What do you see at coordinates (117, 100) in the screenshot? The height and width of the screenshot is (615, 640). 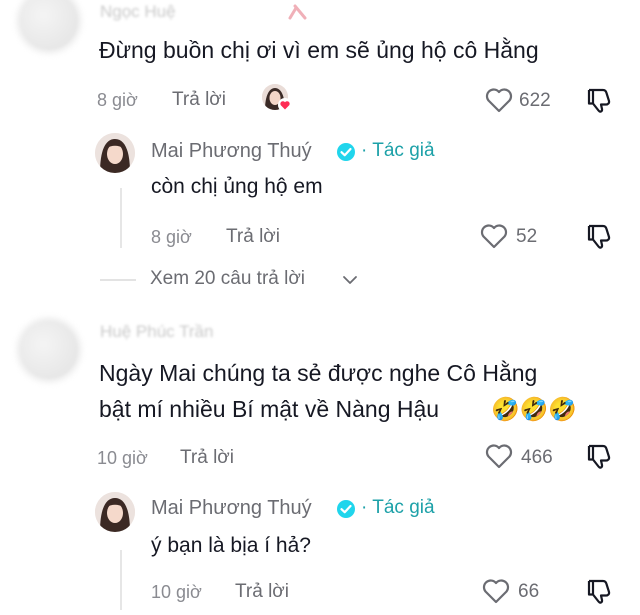 I see `comment-time: 8 giờ` at bounding box center [117, 100].